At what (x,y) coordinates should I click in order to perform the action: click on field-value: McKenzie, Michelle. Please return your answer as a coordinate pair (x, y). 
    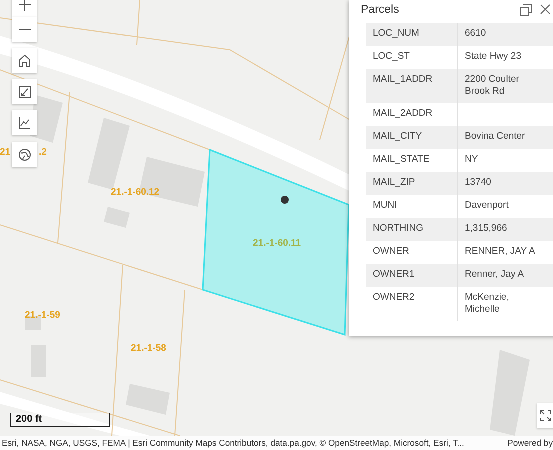
    Looking at the image, I should click on (505, 304).